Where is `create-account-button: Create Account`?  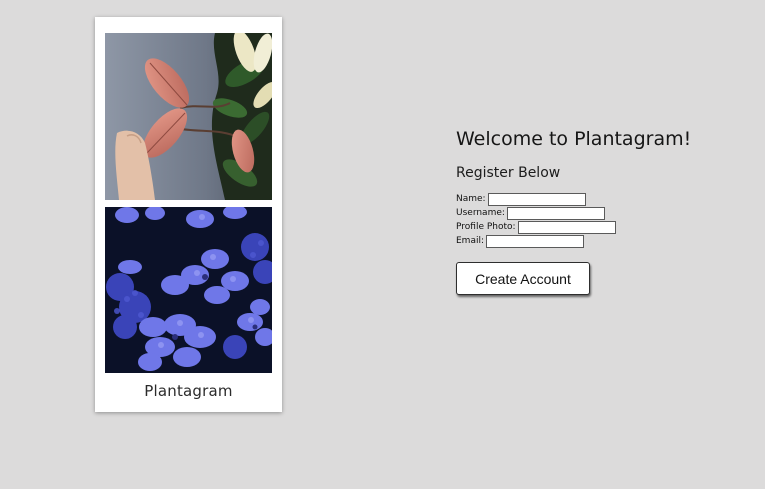 create-account-button: Create Account is located at coordinates (523, 278).